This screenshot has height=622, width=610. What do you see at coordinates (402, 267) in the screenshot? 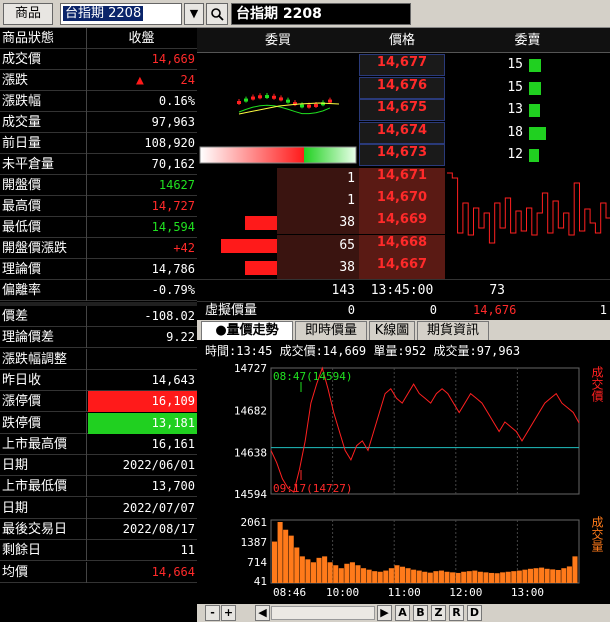
I see `bid-price: 14,667` at bounding box center [402, 267].